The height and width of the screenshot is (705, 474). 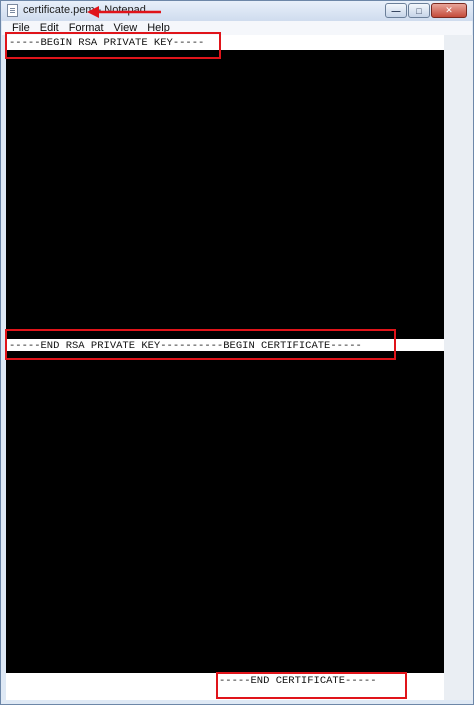 What do you see at coordinates (449, 10) in the screenshot?
I see `close-button: ✕` at bounding box center [449, 10].